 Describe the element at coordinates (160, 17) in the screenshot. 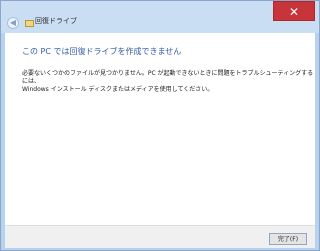

I see `title-bar: ◀ 回復ドライブ ✕` at that location.